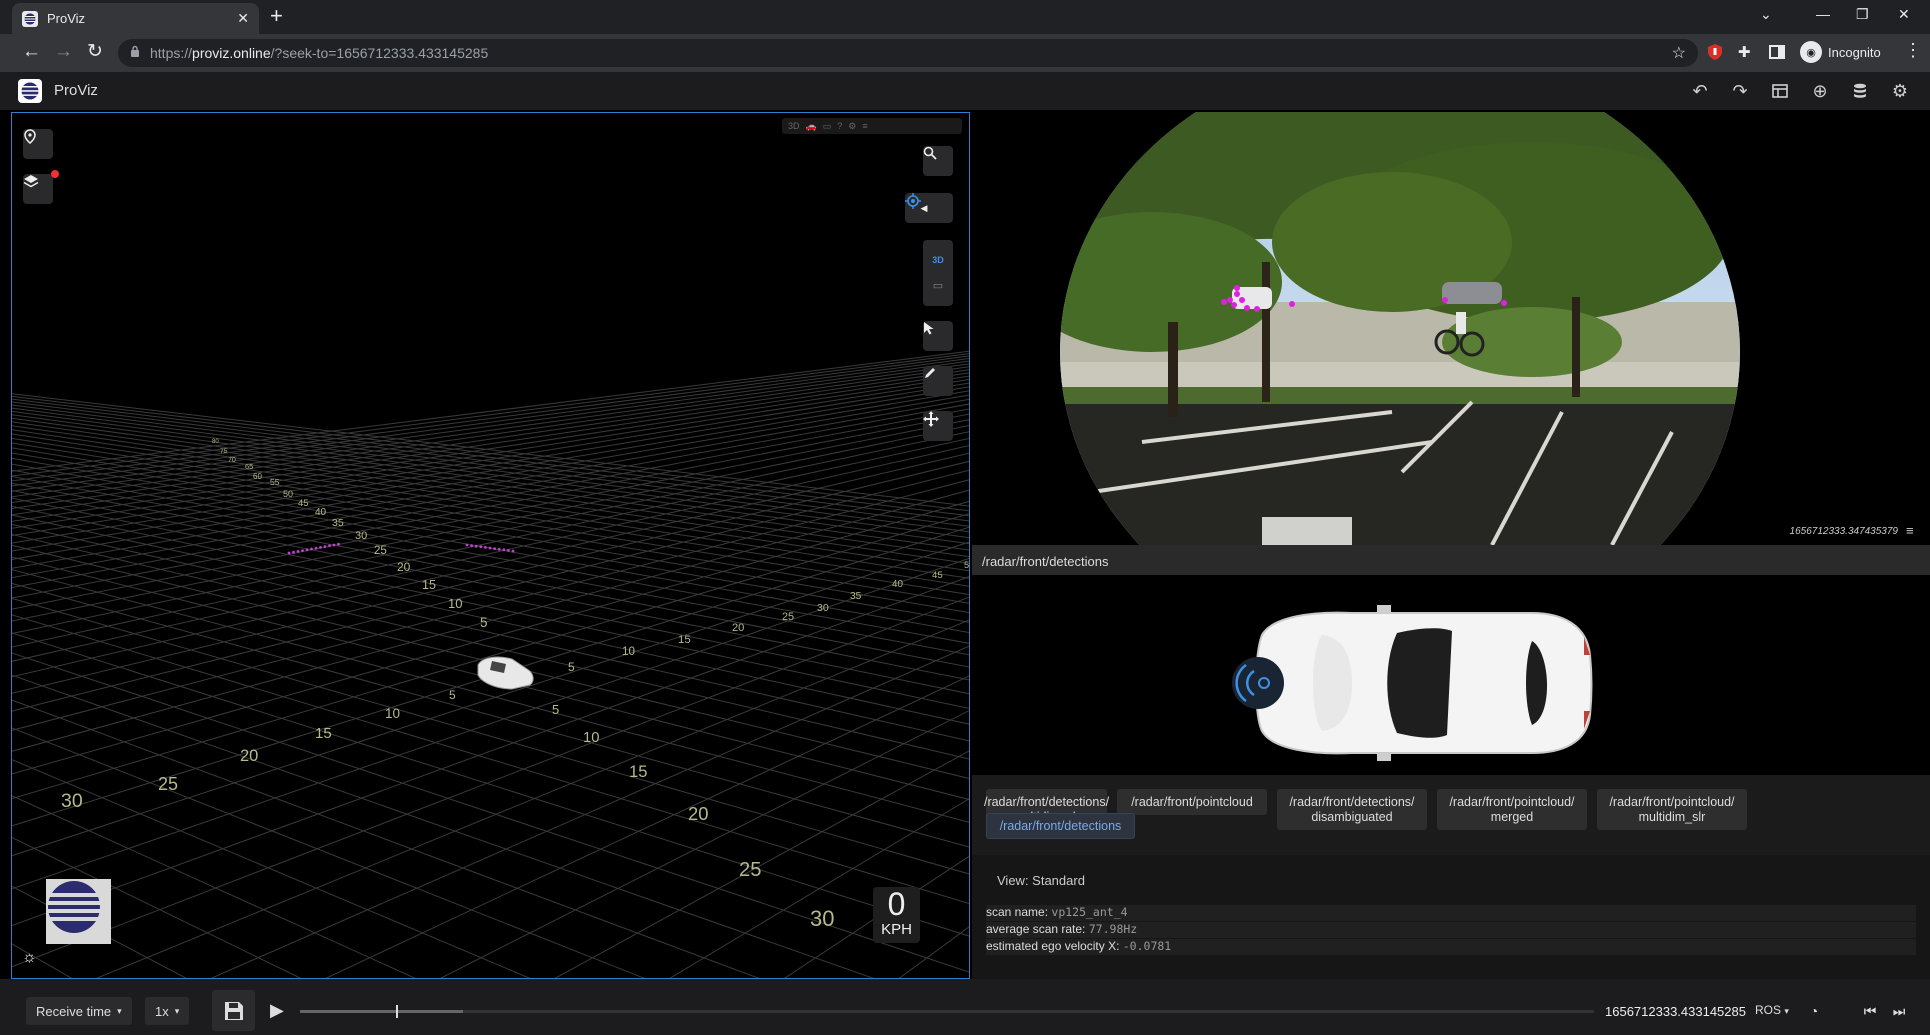 This screenshot has height=1035, width=1930. What do you see at coordinates (788, 617) in the screenshot?
I see `grid-distance-label: 25` at bounding box center [788, 617].